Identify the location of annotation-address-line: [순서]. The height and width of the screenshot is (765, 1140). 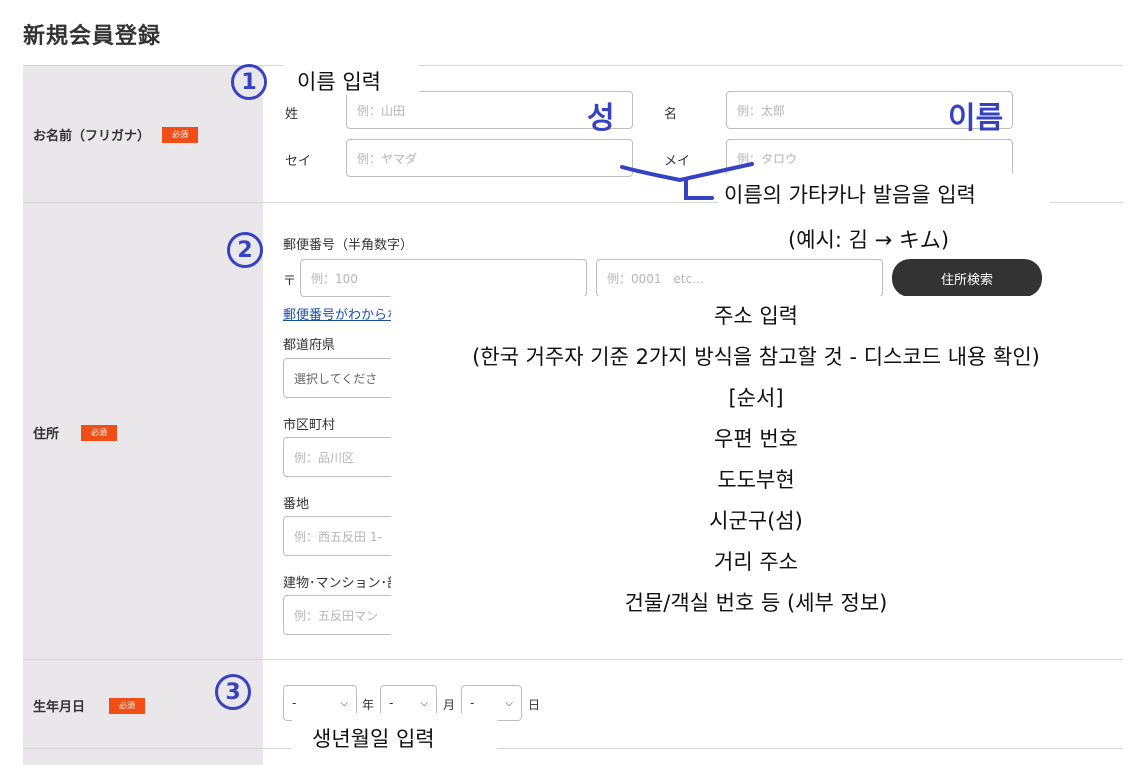
(756, 398).